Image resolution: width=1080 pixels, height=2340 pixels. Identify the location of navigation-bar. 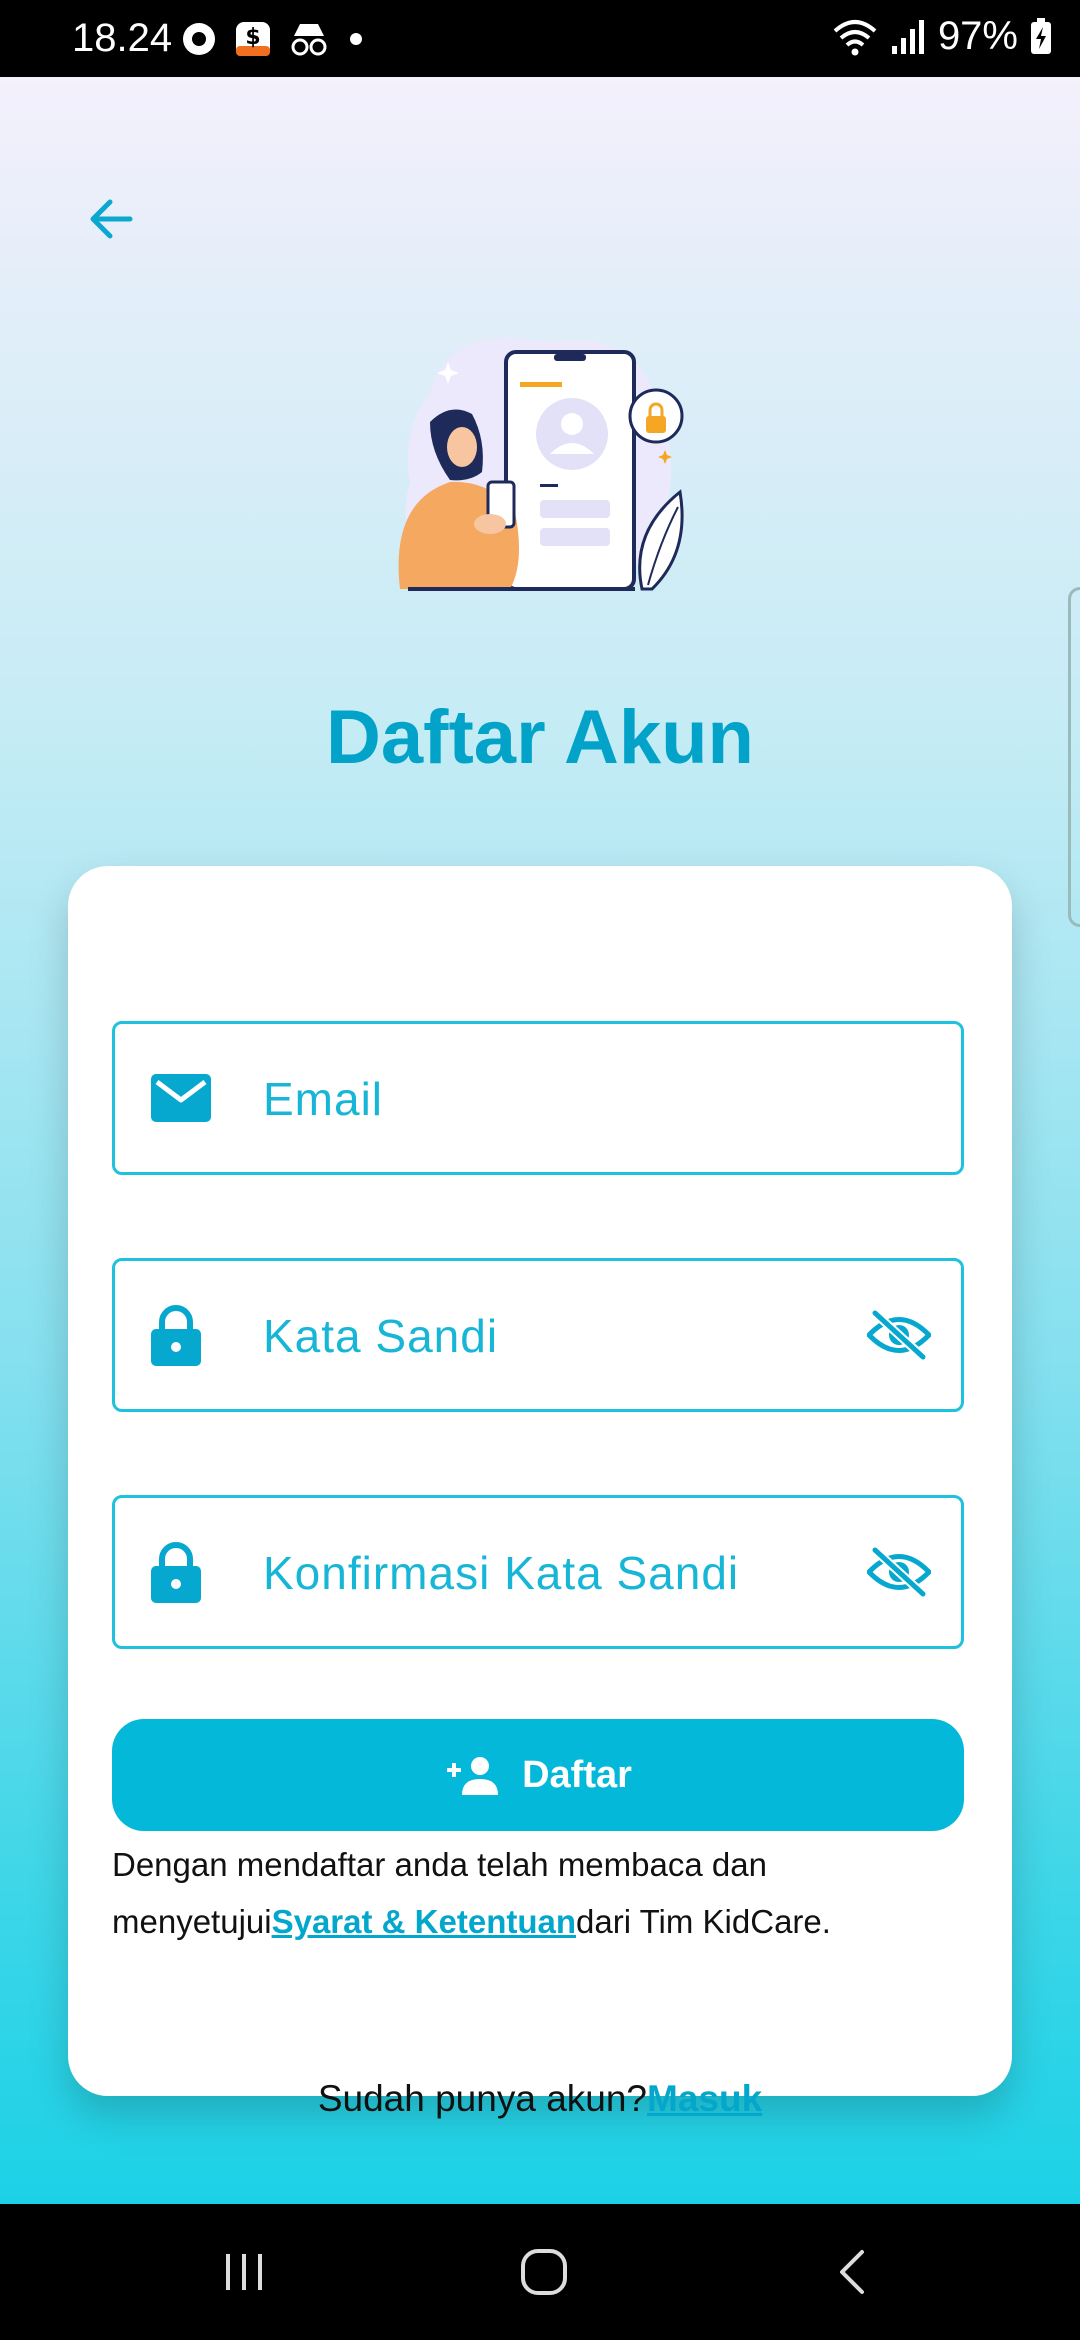
(540, 2272).